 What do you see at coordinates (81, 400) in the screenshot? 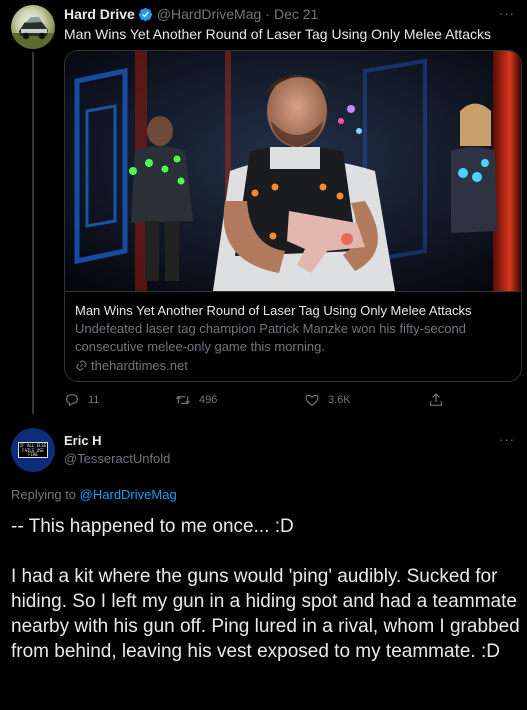
I see `reply-button: 11` at bounding box center [81, 400].